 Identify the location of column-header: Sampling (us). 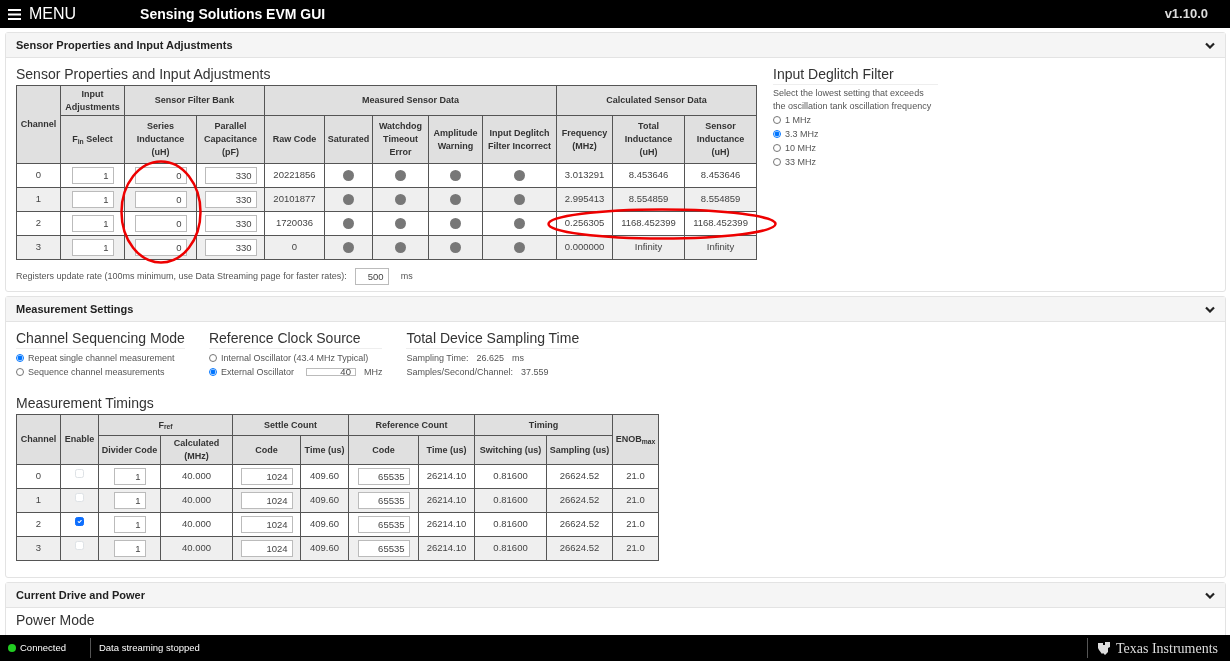
(579, 450).